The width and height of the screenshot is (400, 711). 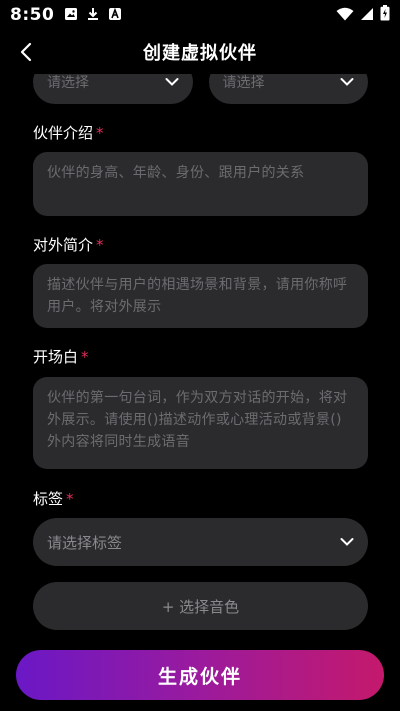 What do you see at coordinates (345, 15) in the screenshot?
I see `wifi-icon` at bounding box center [345, 15].